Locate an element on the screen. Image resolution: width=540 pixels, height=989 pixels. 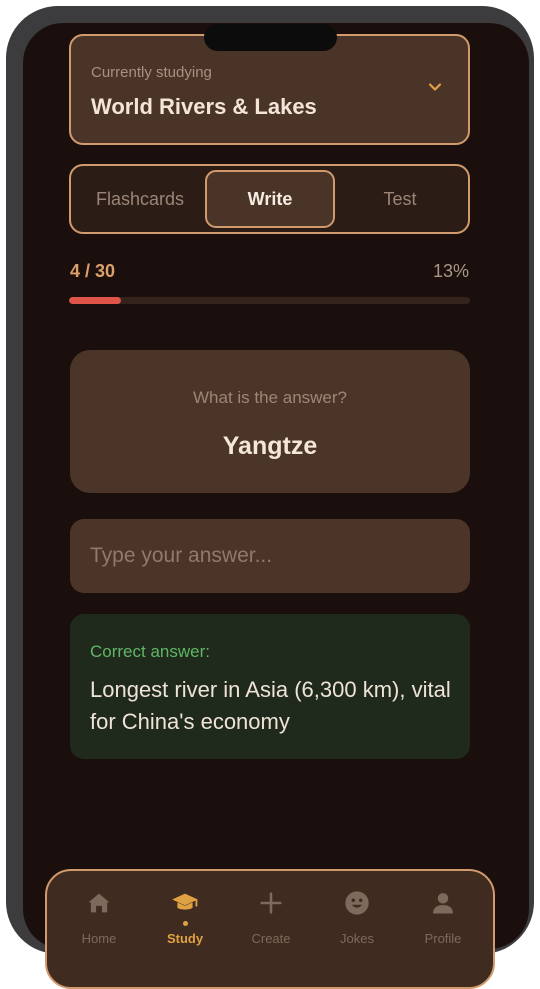
bottom-navigation: Home Study Create Jokes Profile is located at coordinates (270, 929).